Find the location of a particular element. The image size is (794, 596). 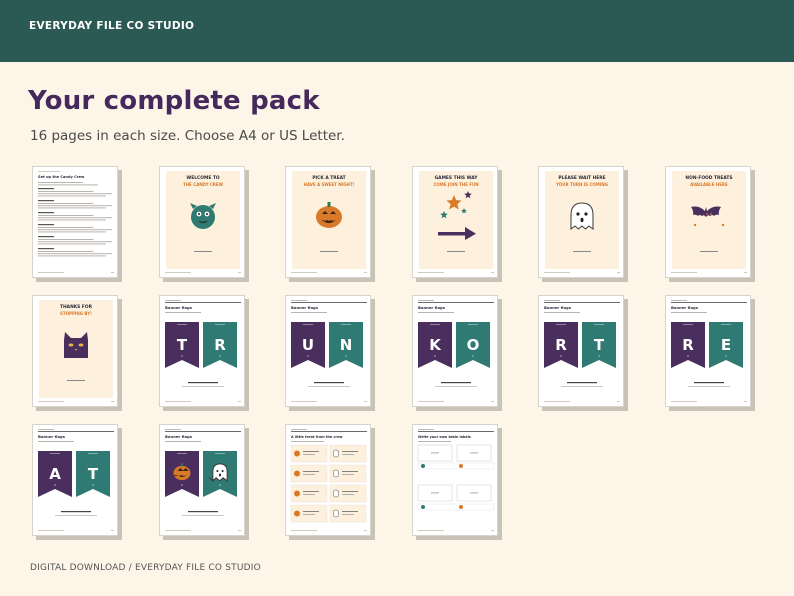

banner-flag: N is located at coordinates (346, 345).